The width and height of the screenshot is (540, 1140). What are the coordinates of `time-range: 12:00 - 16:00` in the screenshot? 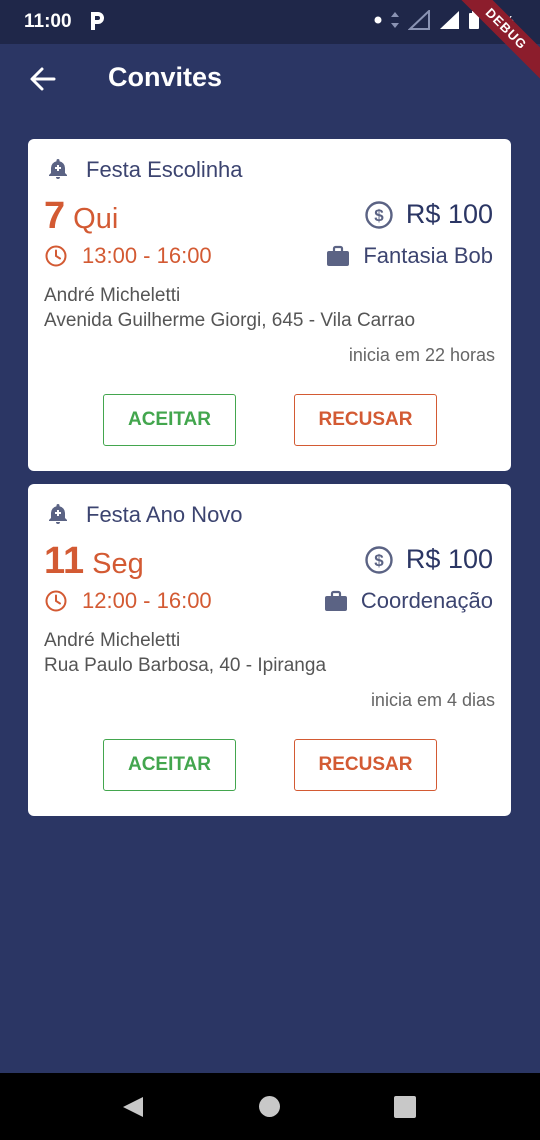 It's located at (147, 600).